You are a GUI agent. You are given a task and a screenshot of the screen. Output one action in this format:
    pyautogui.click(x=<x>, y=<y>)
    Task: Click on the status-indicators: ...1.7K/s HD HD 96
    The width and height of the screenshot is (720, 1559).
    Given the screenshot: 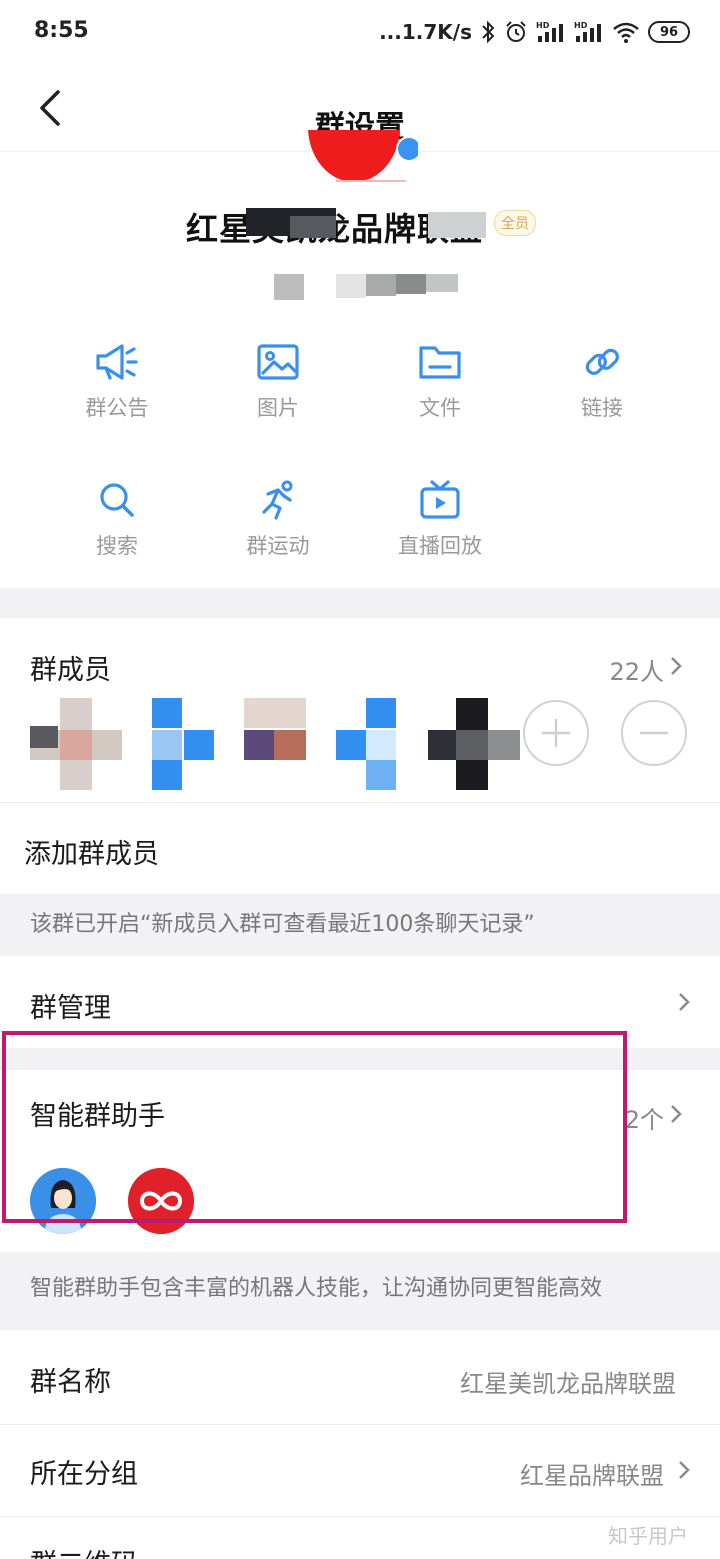 What is the action you would take?
    pyautogui.click(x=534, y=32)
    